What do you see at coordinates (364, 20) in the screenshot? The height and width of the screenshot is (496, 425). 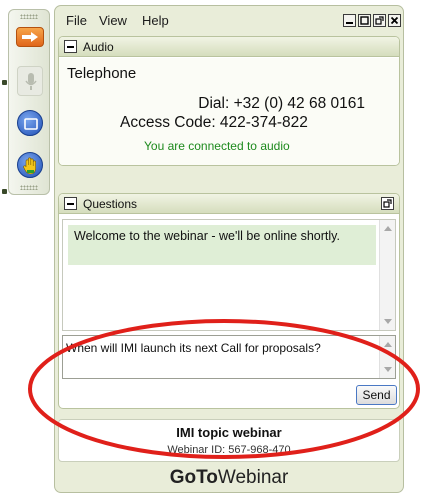 I see `restore-icon` at bounding box center [364, 20].